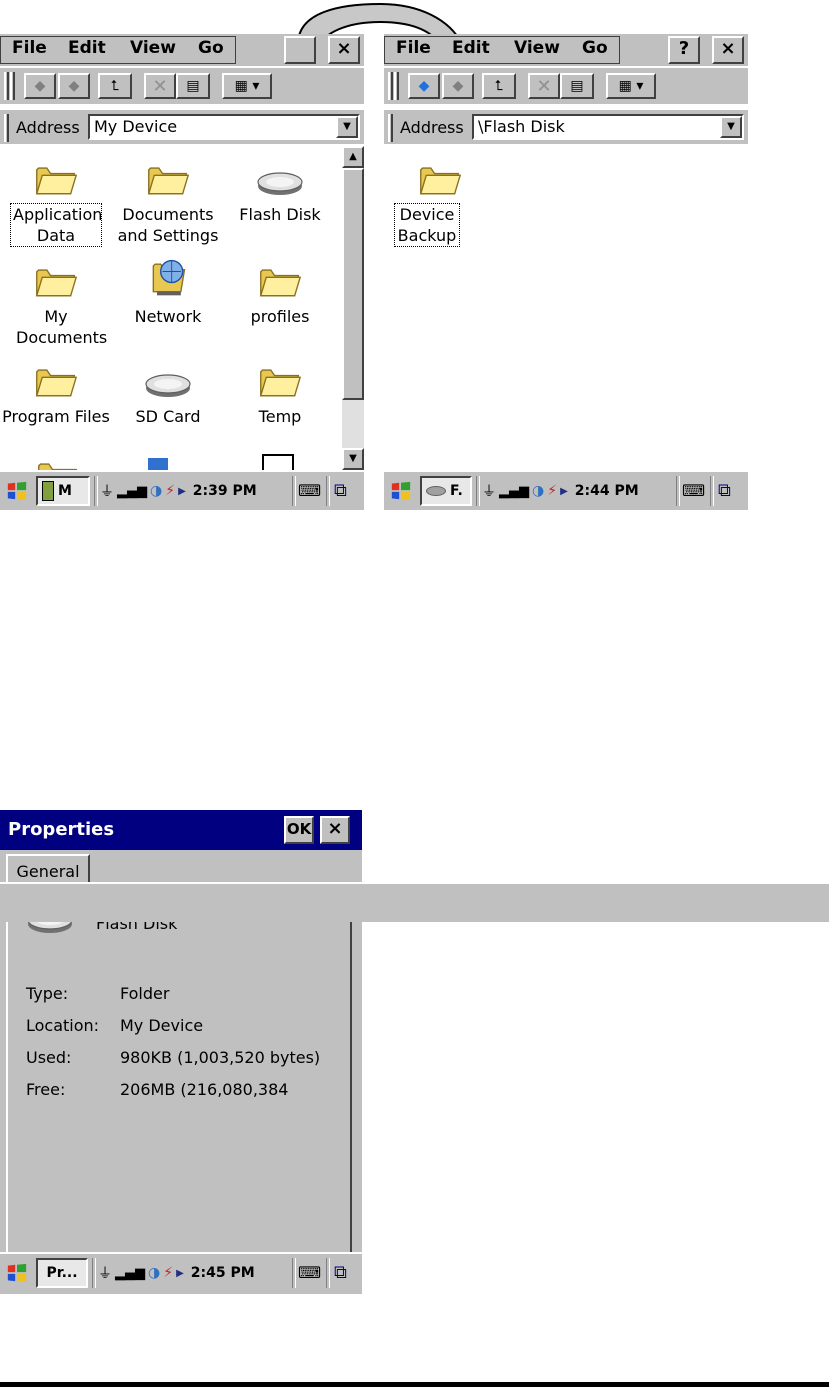  I want to click on delete-icon: ✕, so click(544, 86).